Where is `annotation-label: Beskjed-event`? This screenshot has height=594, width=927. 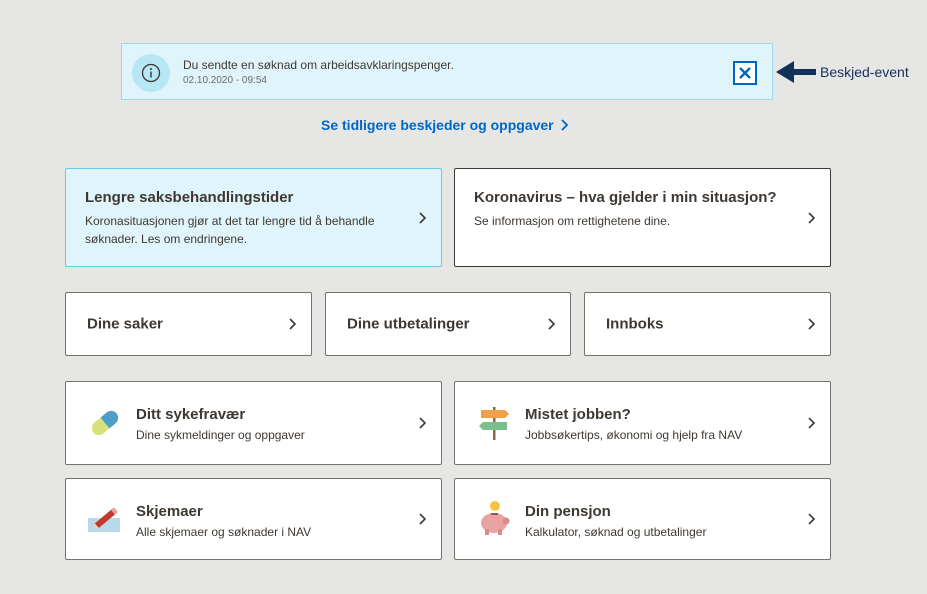
annotation-label: Beskjed-event is located at coordinates (864, 72).